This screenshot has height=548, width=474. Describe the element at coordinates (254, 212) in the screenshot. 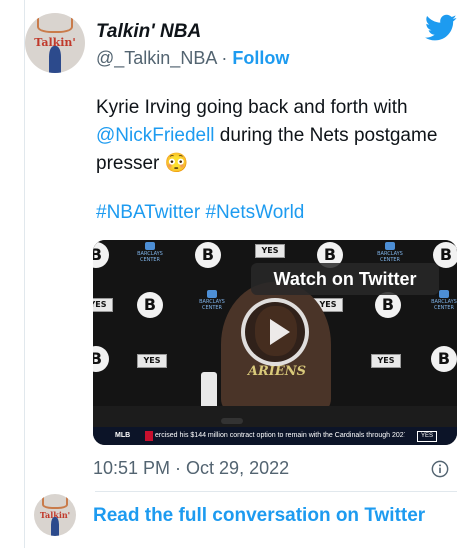

I see `hashtag-link: #NetsWorld` at that location.